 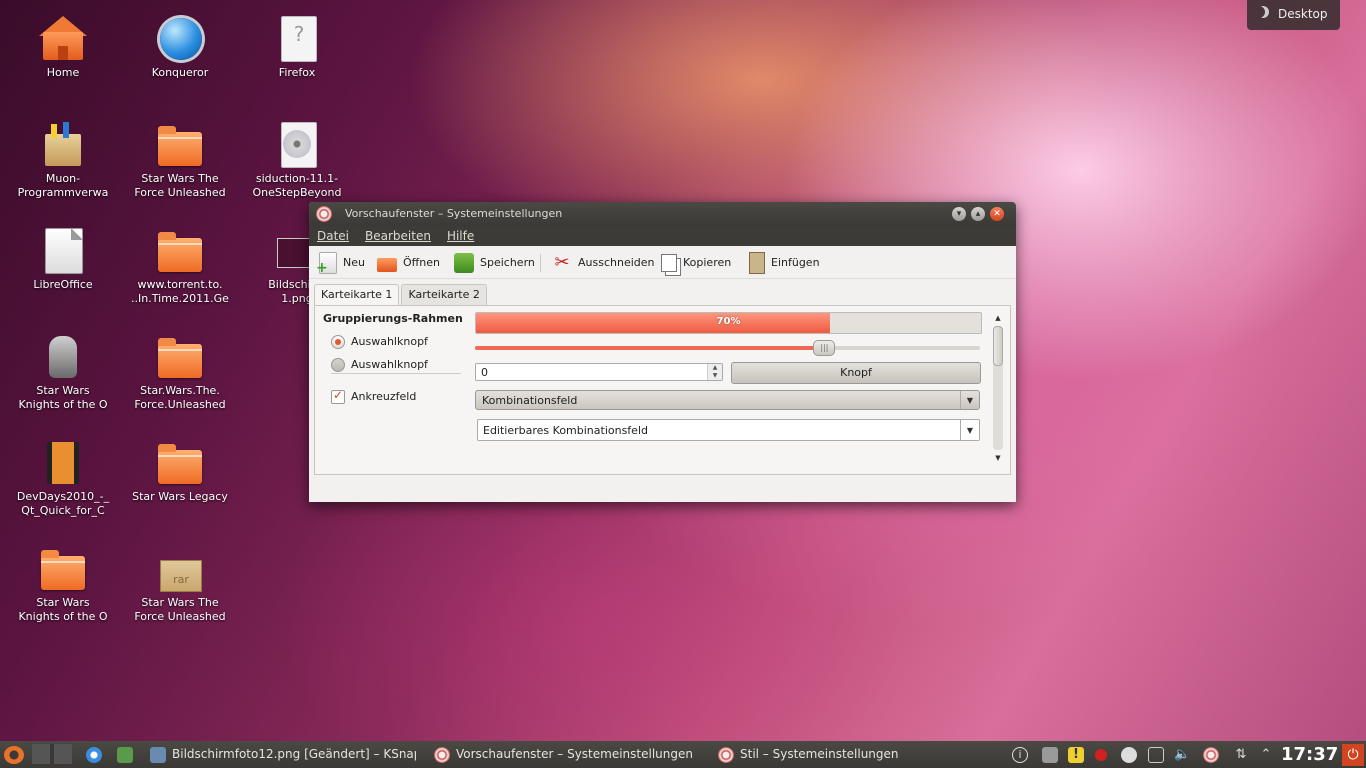 I want to click on desktop-icon-folder: Star Wars Legacy, so click(x=180, y=472).